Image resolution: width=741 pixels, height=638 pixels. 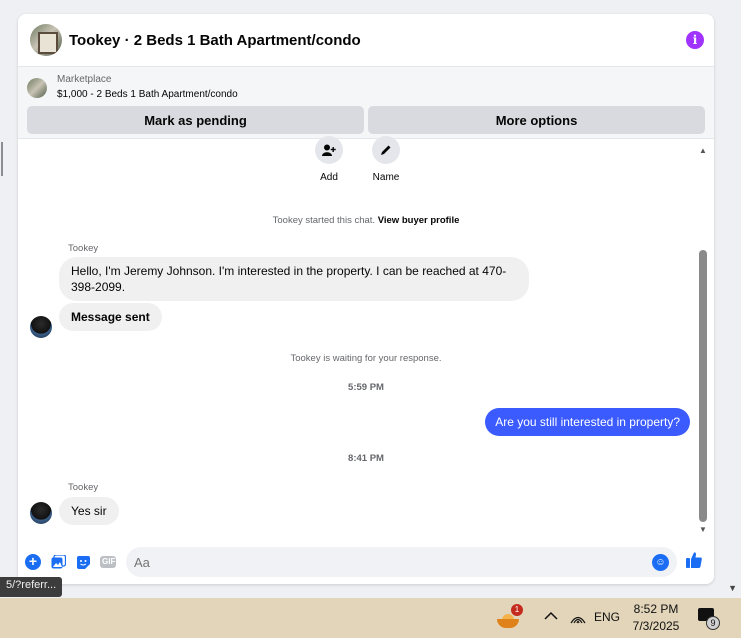 I want to click on add-label: Add, so click(x=329, y=177).